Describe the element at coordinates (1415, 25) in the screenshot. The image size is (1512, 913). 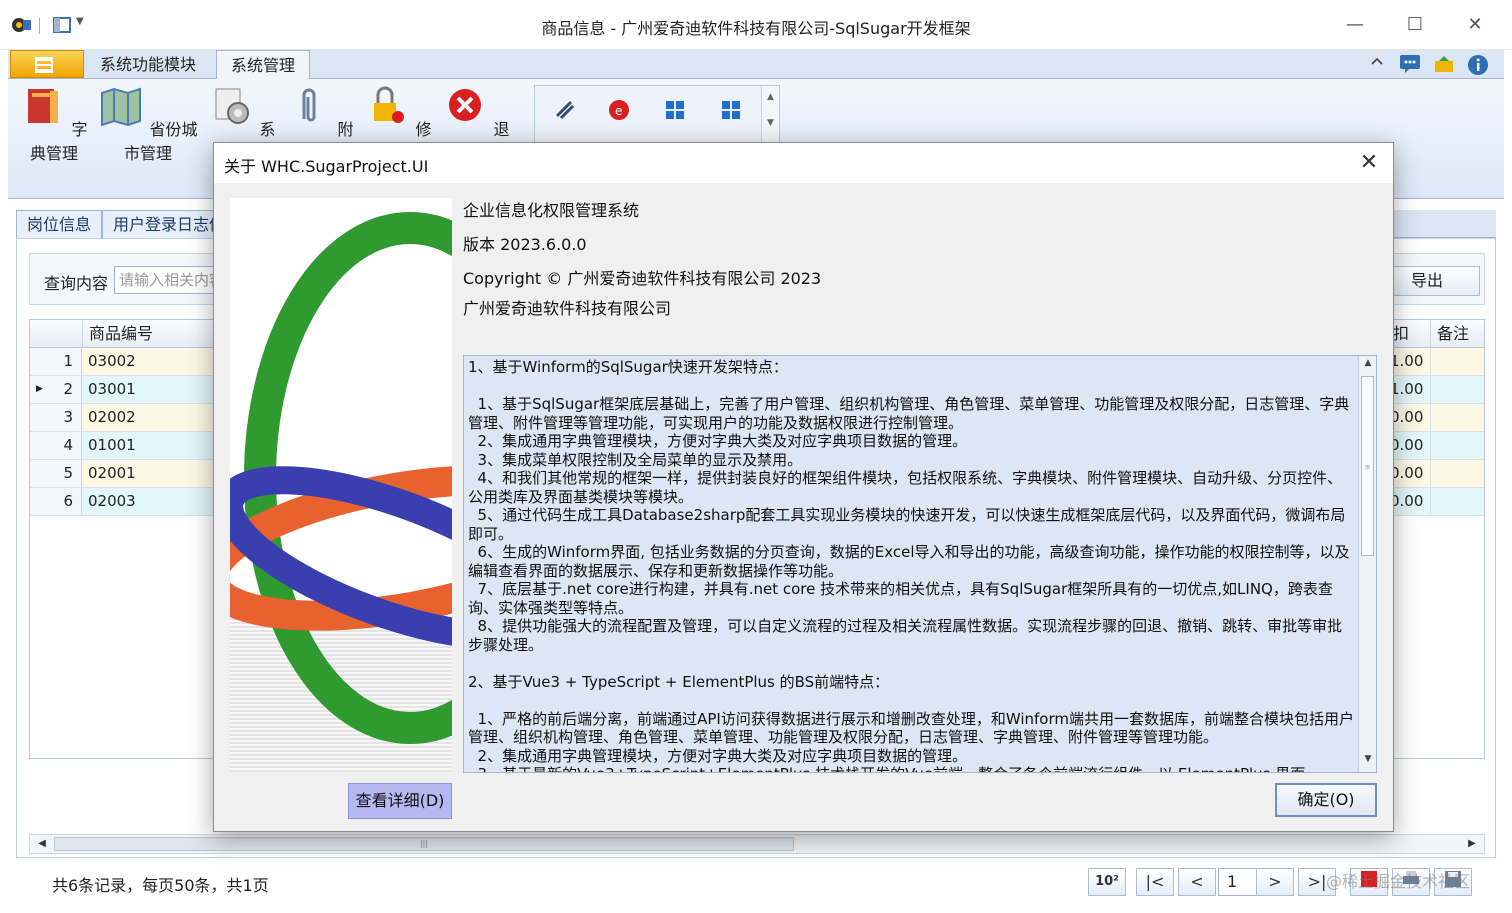
I see `maximize-button: ☐` at that location.